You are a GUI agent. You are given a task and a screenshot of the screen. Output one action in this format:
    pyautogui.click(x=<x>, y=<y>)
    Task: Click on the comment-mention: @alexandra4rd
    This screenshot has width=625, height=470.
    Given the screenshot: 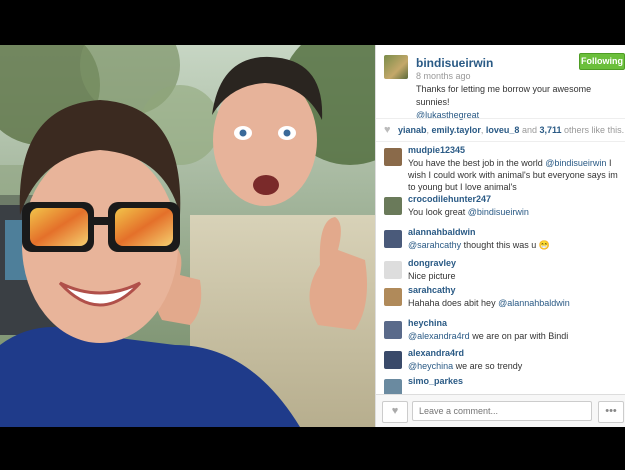 What is the action you would take?
    pyautogui.click(x=439, y=336)
    